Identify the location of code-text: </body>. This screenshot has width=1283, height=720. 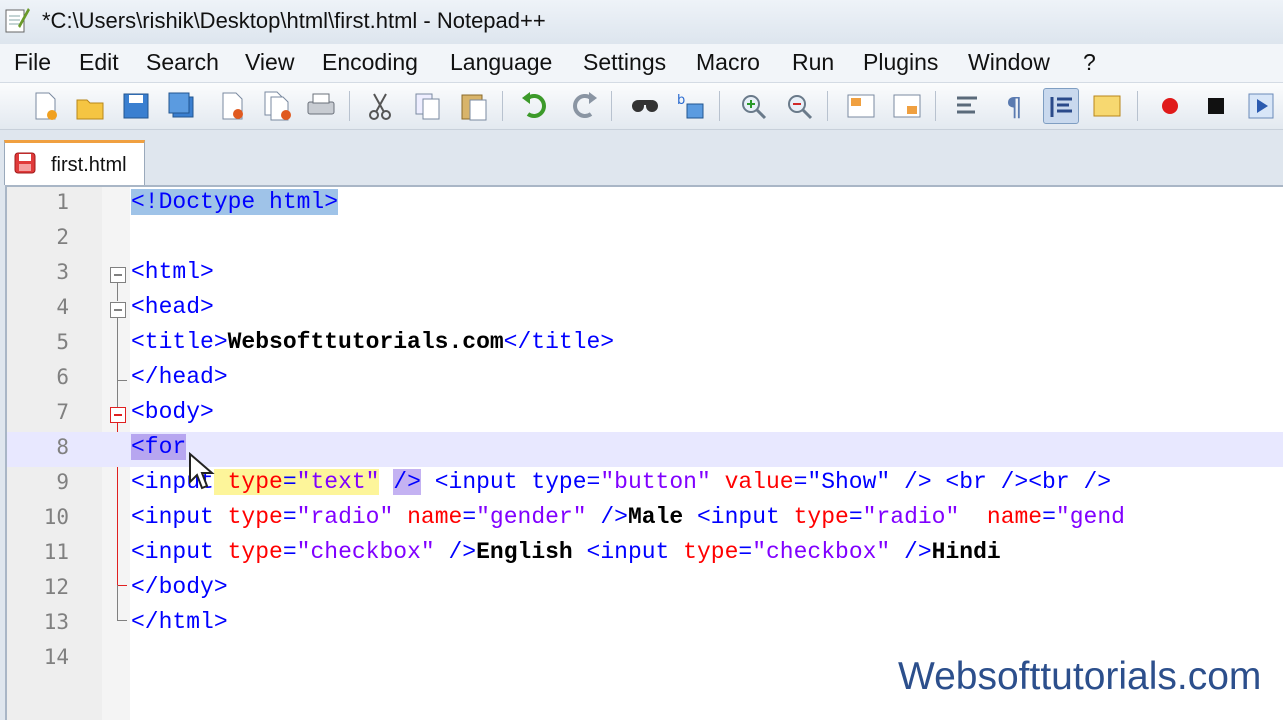
(179, 587).